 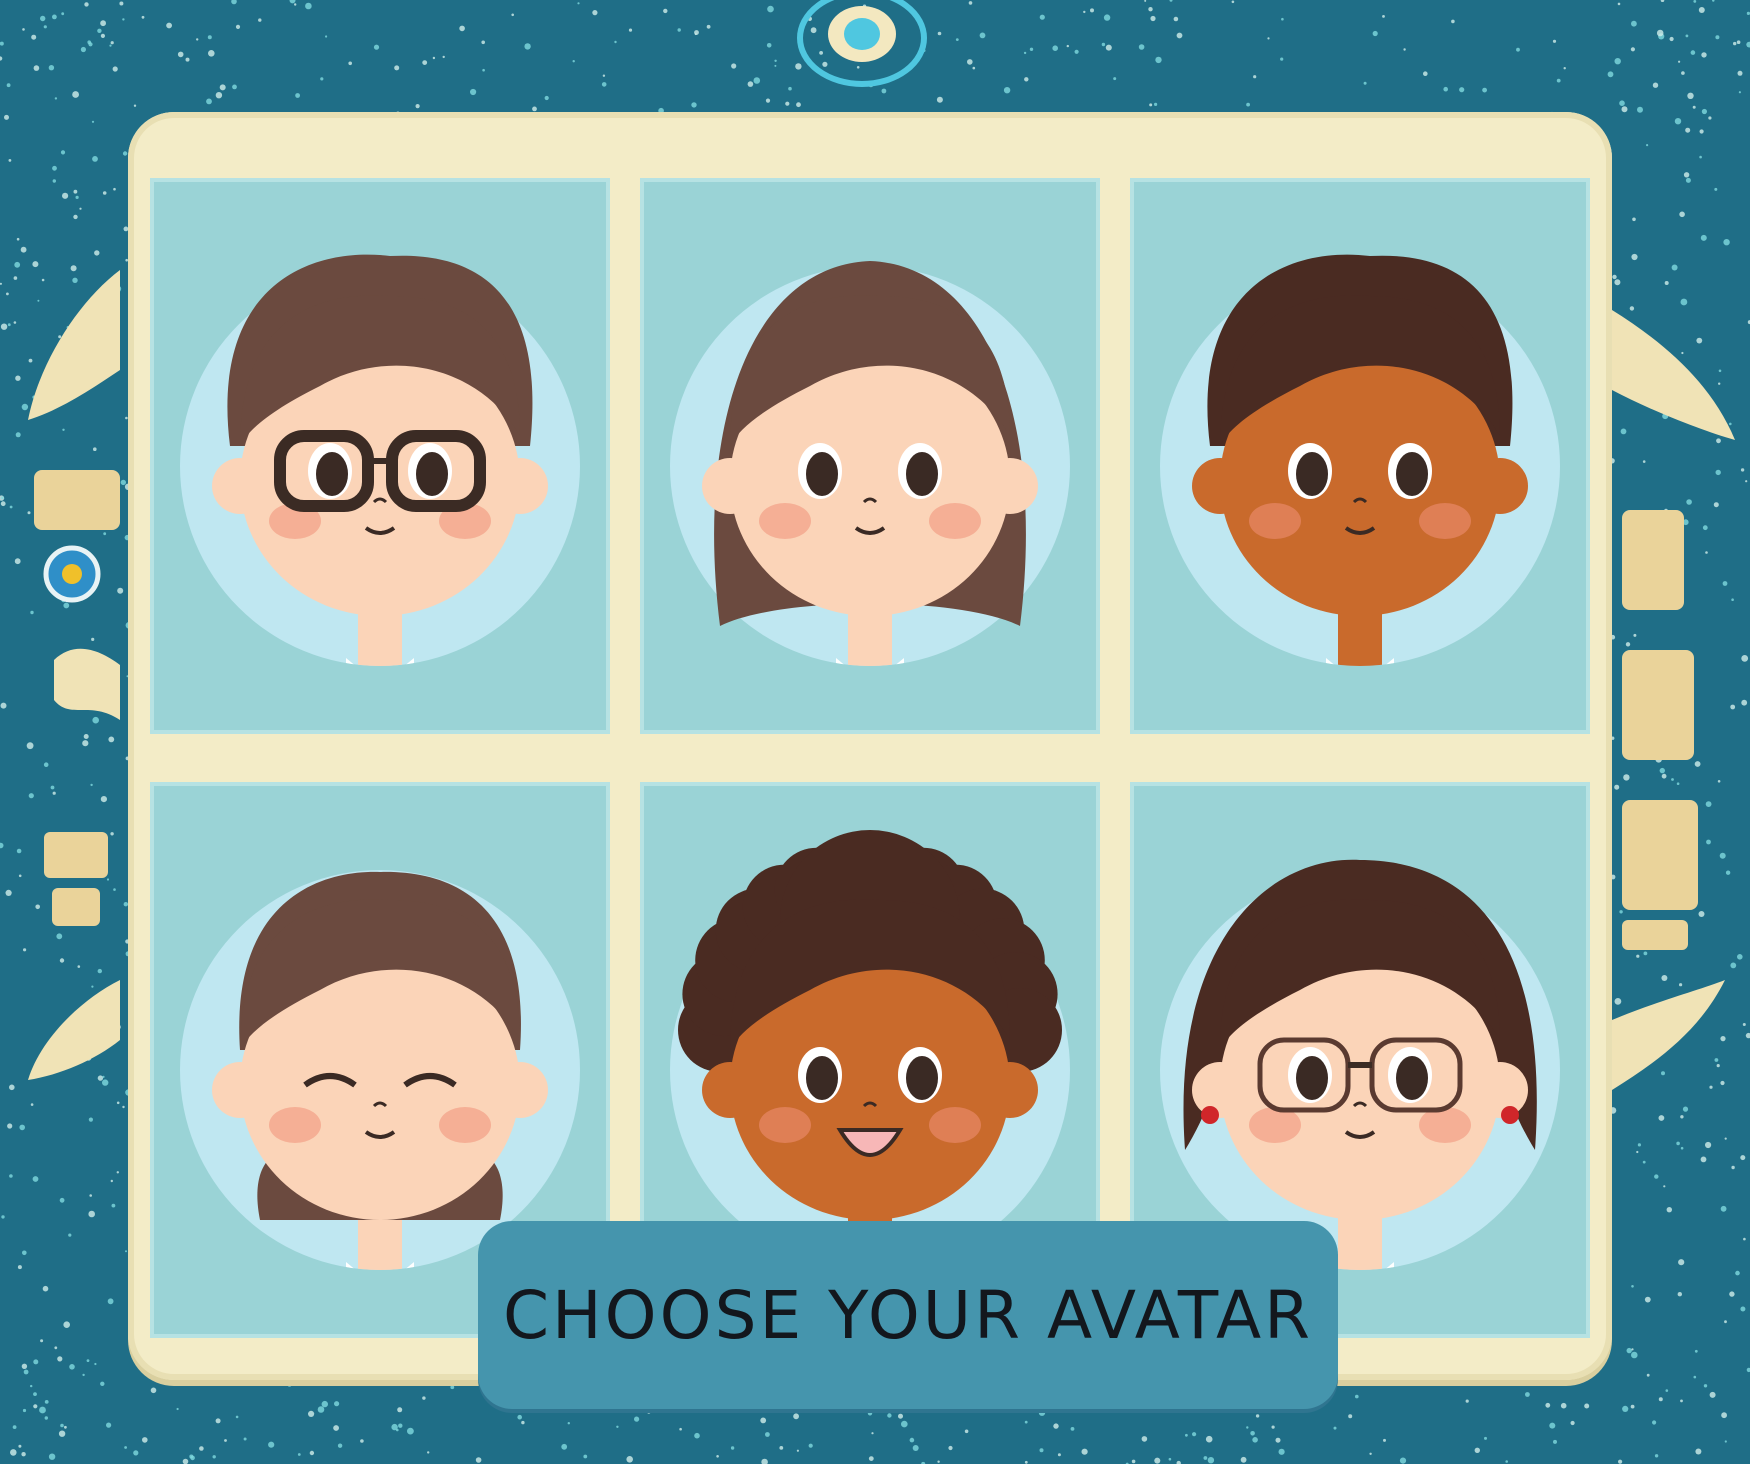 I want to click on top-ornament, so click(x=862, y=43).